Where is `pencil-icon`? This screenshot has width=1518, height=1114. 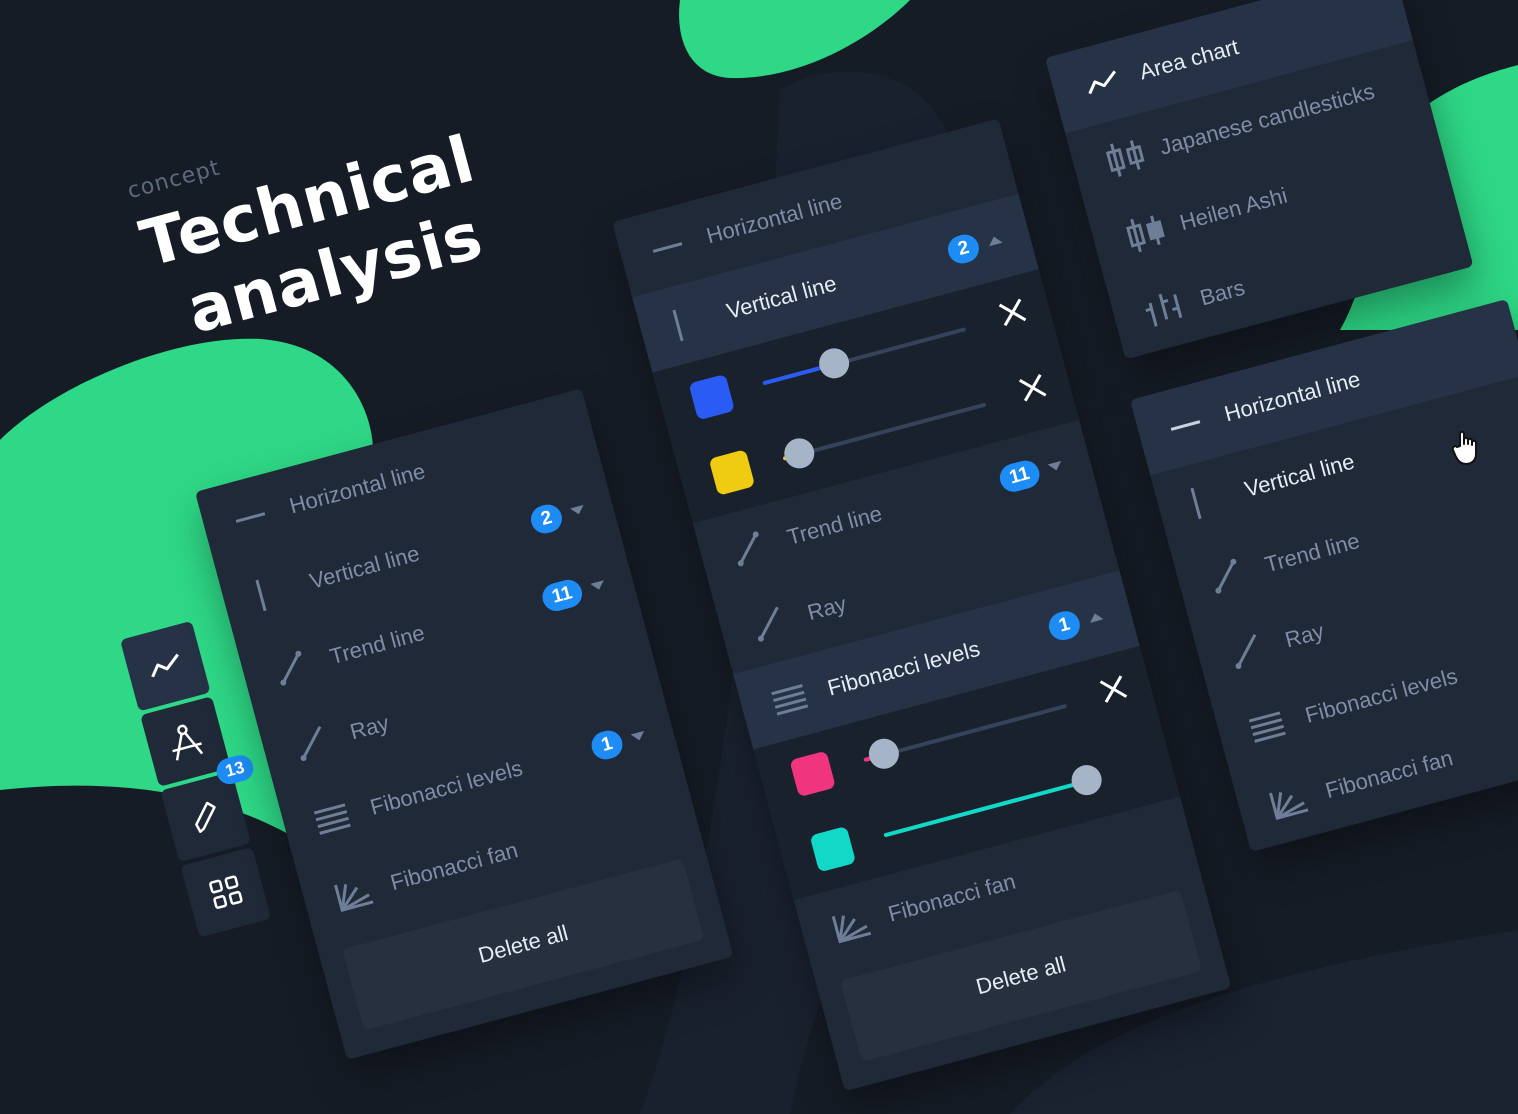
pencil-icon is located at coordinates (205, 817).